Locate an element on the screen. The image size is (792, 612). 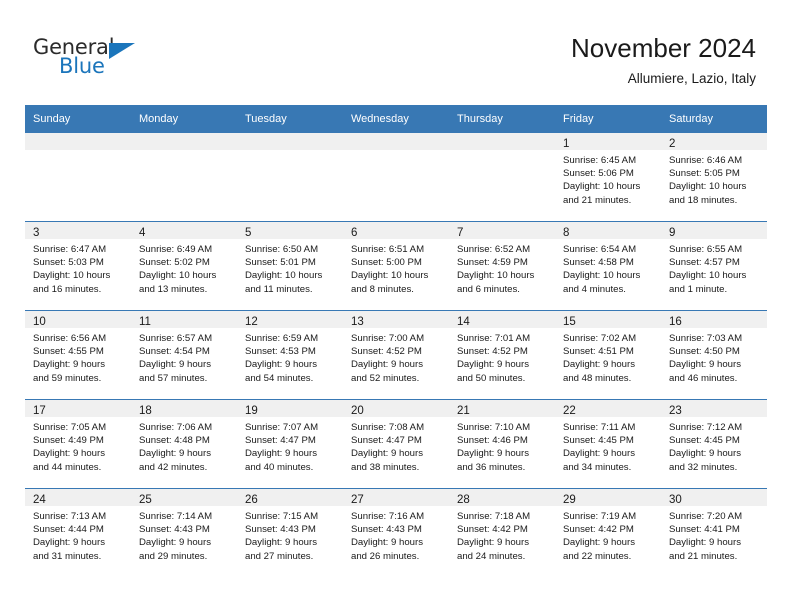
day-number: 7 is located at coordinates (460, 233).